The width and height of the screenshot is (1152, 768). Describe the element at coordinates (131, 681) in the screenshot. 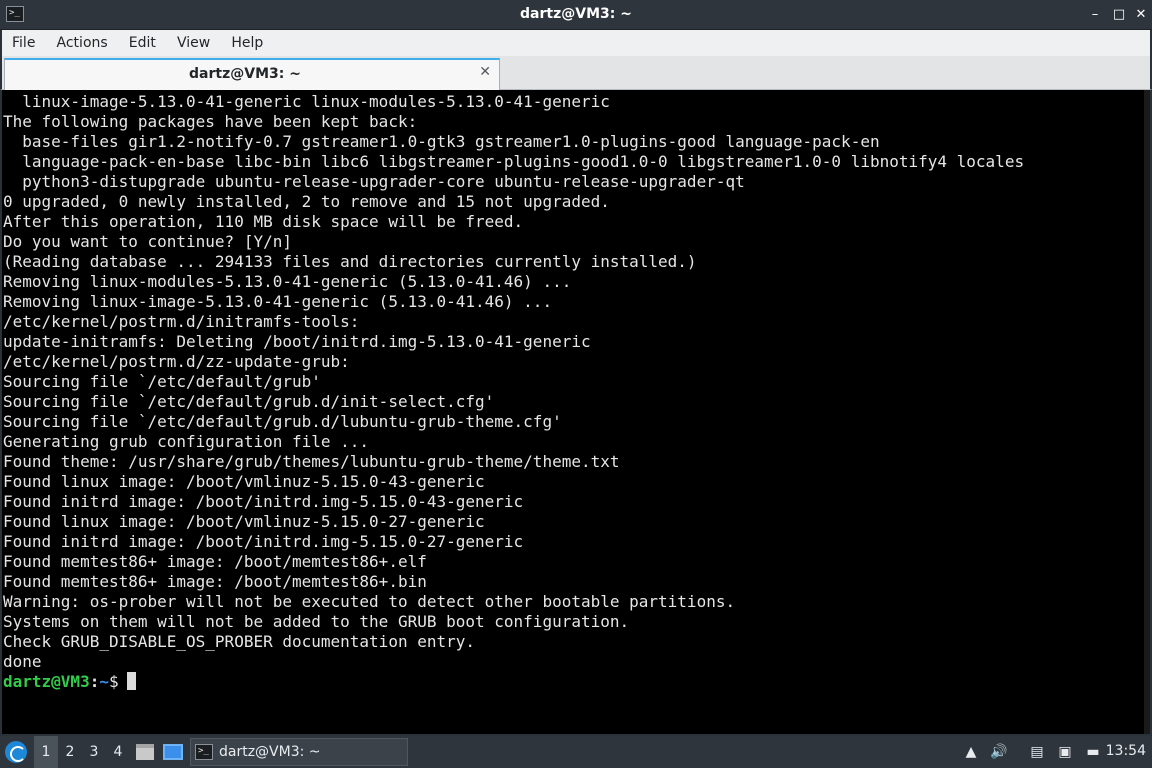

I see `text-cursor` at that location.